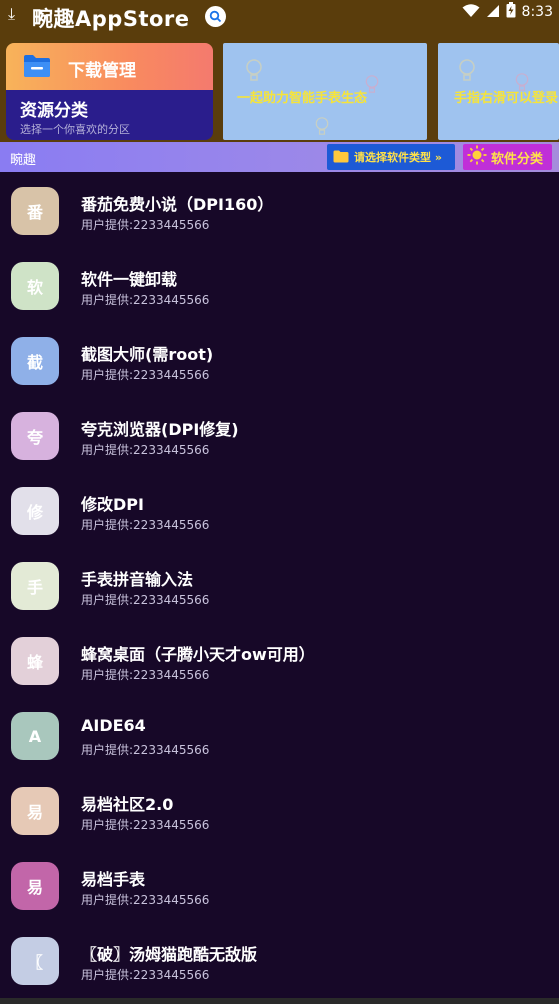  What do you see at coordinates (113, 879) in the screenshot?
I see `app-name: 易档手表` at bounding box center [113, 879].